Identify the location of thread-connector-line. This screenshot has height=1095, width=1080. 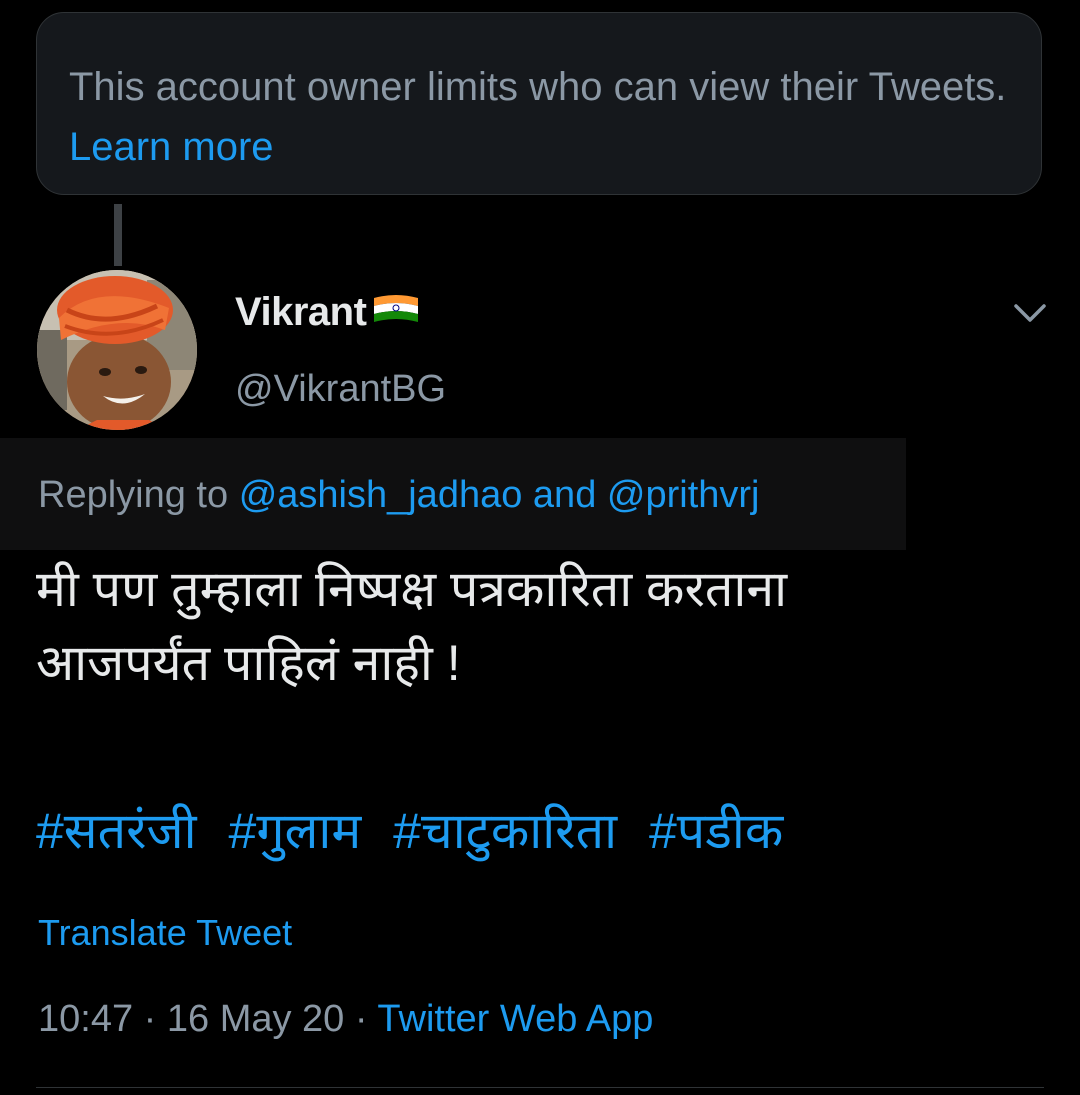
(118, 235).